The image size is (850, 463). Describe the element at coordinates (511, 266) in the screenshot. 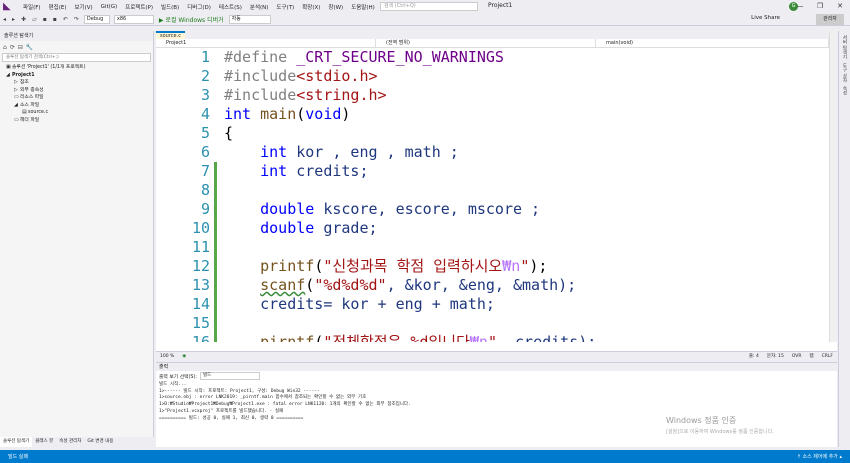

I see `code-token: ₩n` at that location.